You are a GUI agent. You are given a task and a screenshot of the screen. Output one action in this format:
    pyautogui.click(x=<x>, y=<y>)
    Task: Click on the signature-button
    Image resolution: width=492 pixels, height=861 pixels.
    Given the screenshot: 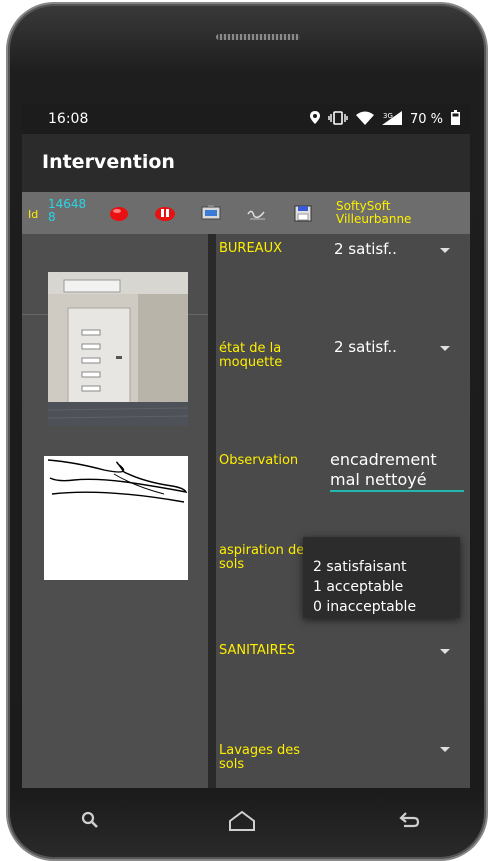 What is the action you would take?
    pyautogui.click(x=257, y=213)
    